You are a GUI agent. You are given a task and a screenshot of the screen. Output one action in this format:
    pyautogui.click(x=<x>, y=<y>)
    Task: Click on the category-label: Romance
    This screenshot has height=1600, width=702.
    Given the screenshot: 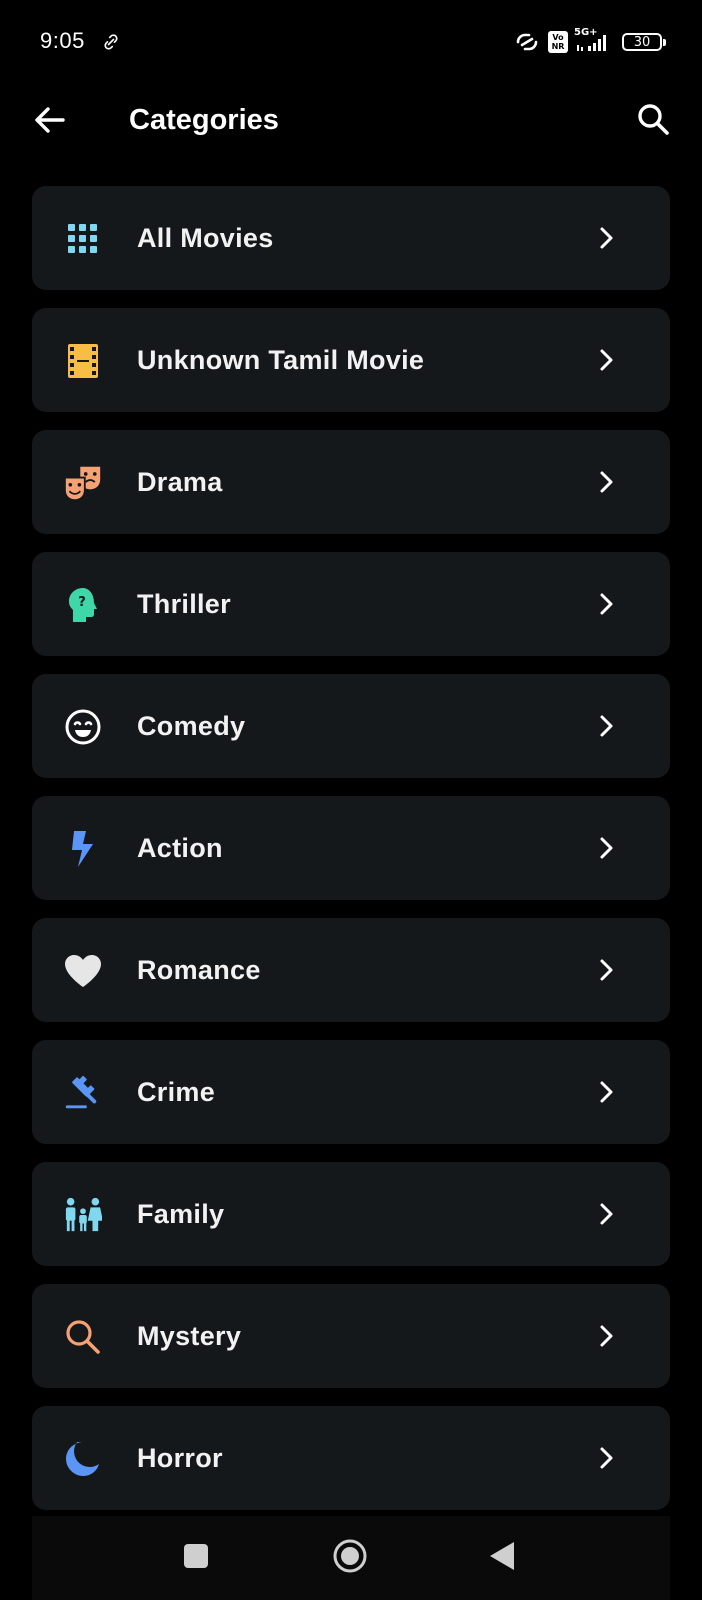 What is the action you would take?
    pyautogui.click(x=199, y=970)
    